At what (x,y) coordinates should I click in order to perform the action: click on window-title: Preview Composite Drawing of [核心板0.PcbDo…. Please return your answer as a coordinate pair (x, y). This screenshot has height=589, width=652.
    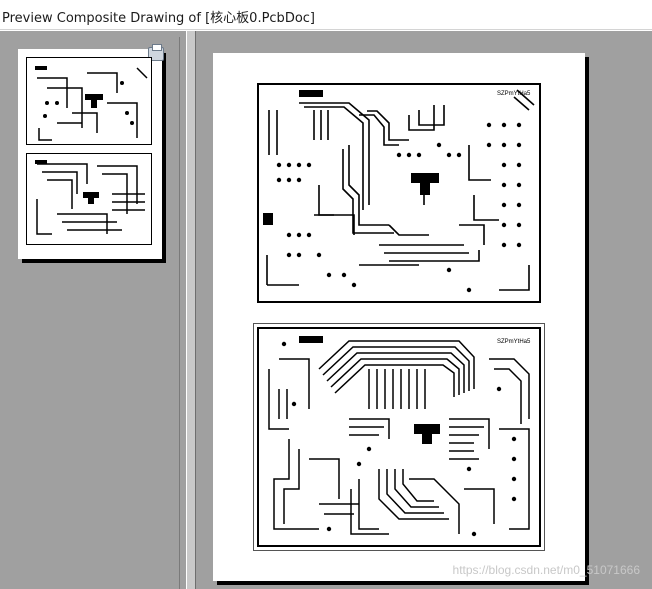
    Looking at the image, I should click on (158, 18).